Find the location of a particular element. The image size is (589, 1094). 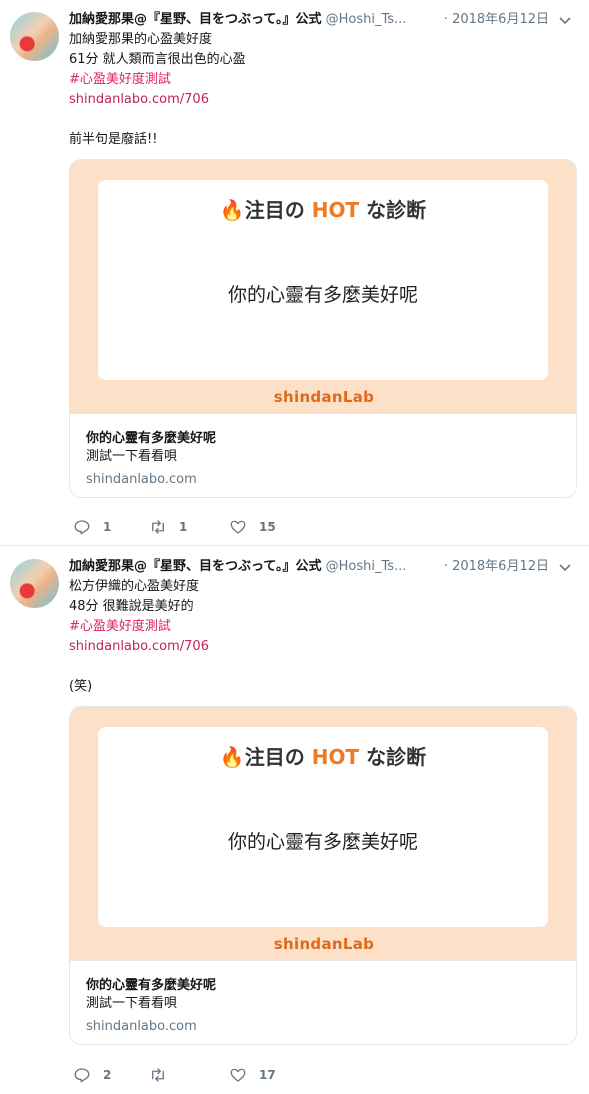

tweet-text-line: 松方伊織的心盈美好度 is located at coordinates (134, 586).